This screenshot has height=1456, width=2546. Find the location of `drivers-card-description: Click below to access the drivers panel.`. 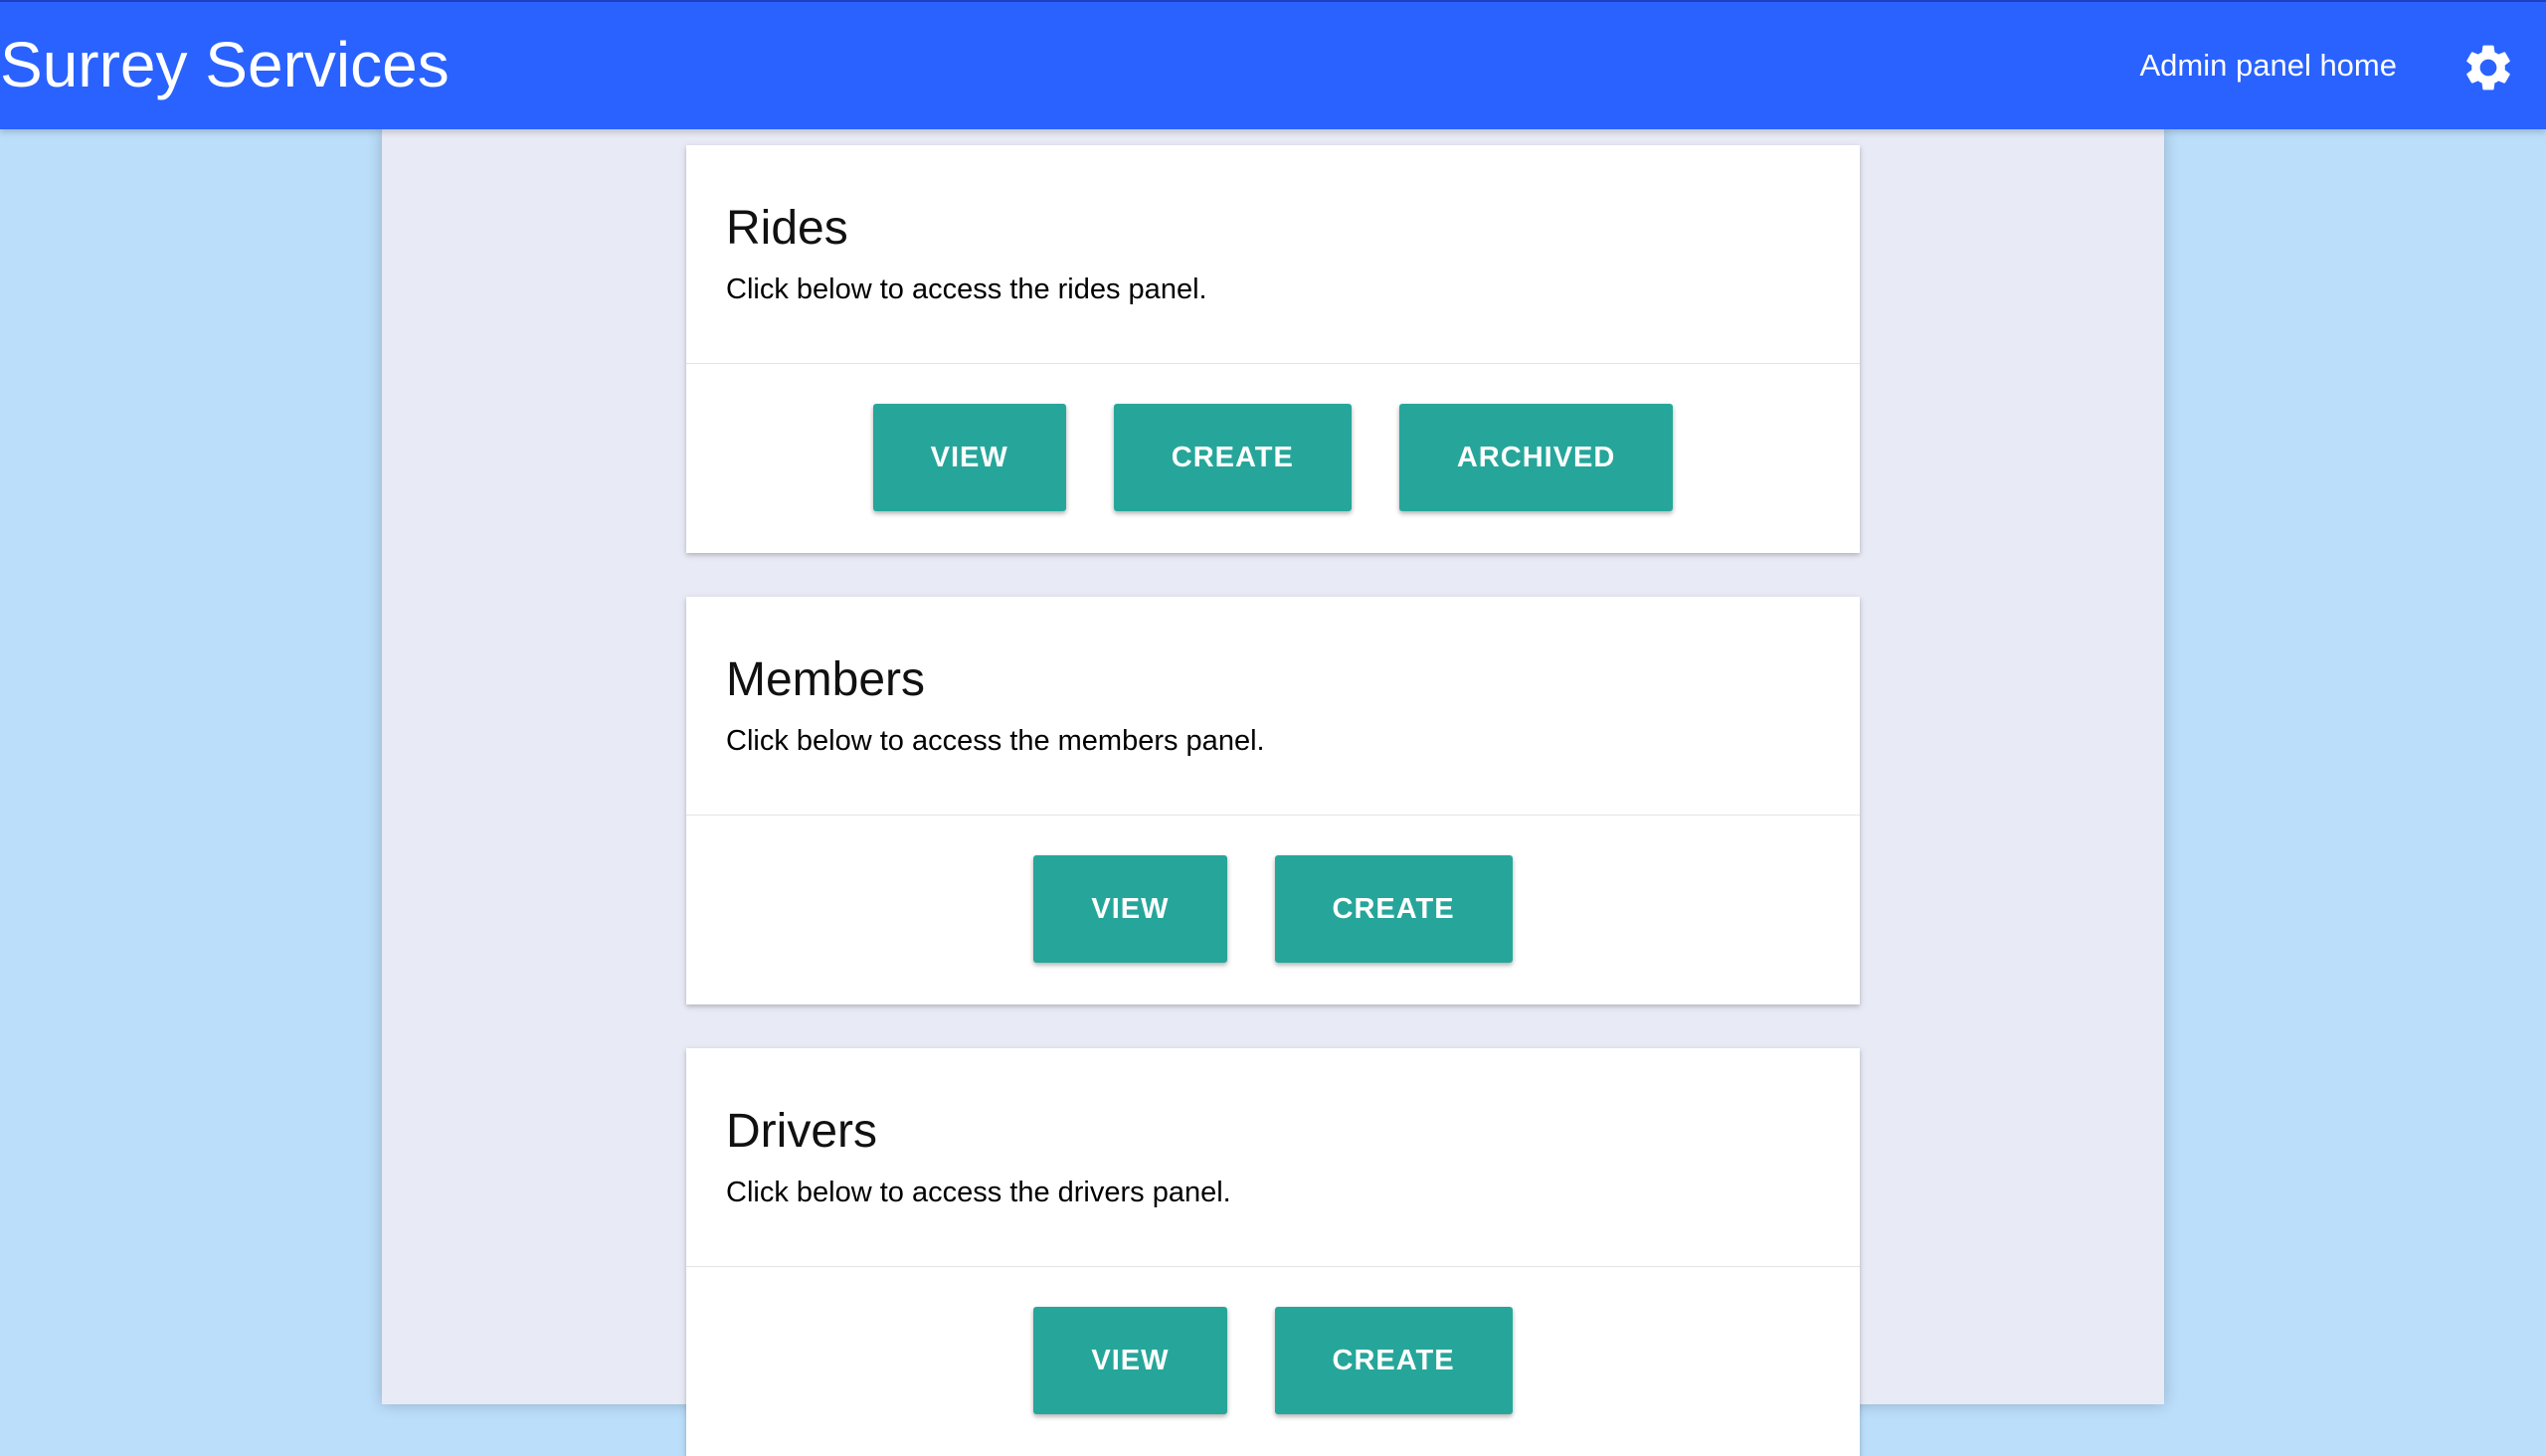

drivers-card-description: Click below to access the drivers panel. is located at coordinates (978, 1192).